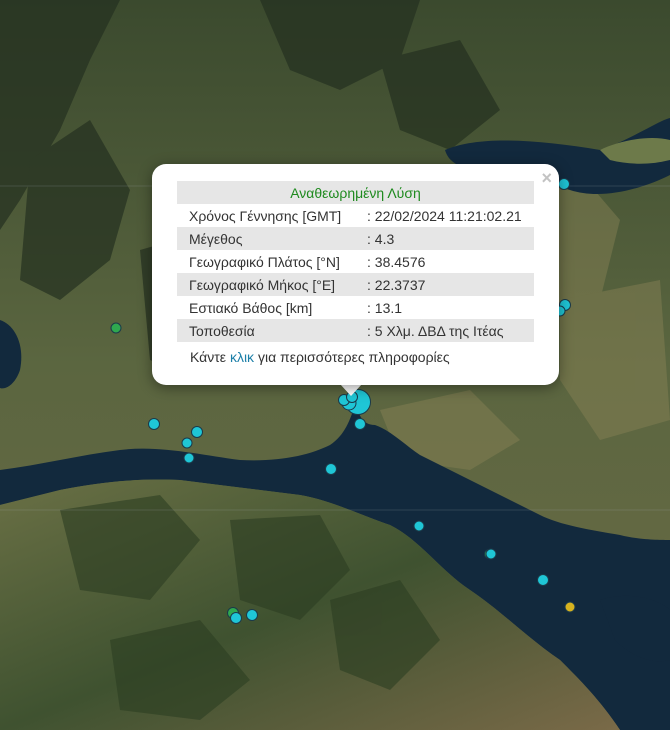 Image resolution: width=670 pixels, height=730 pixels. What do you see at coordinates (351, 390) in the screenshot?
I see `popup-tip` at bounding box center [351, 390].